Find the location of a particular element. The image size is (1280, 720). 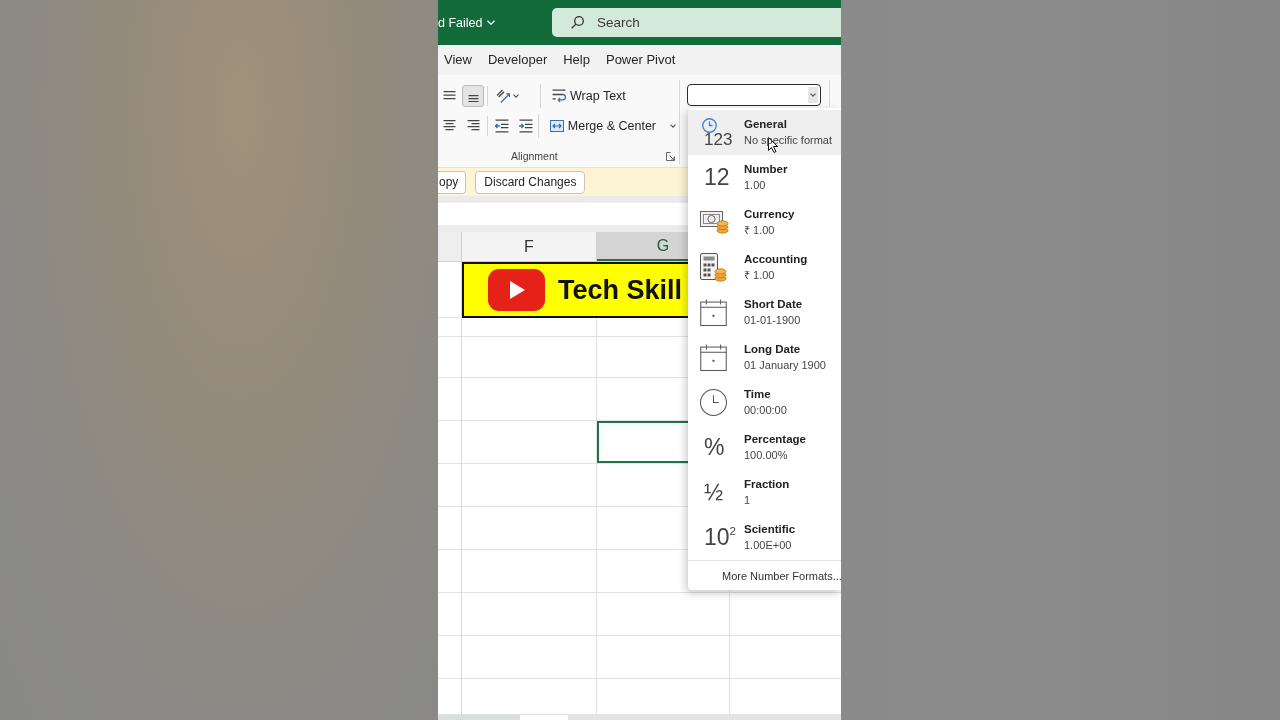

banner-title: Tech Skill is located at coordinates (620, 290).